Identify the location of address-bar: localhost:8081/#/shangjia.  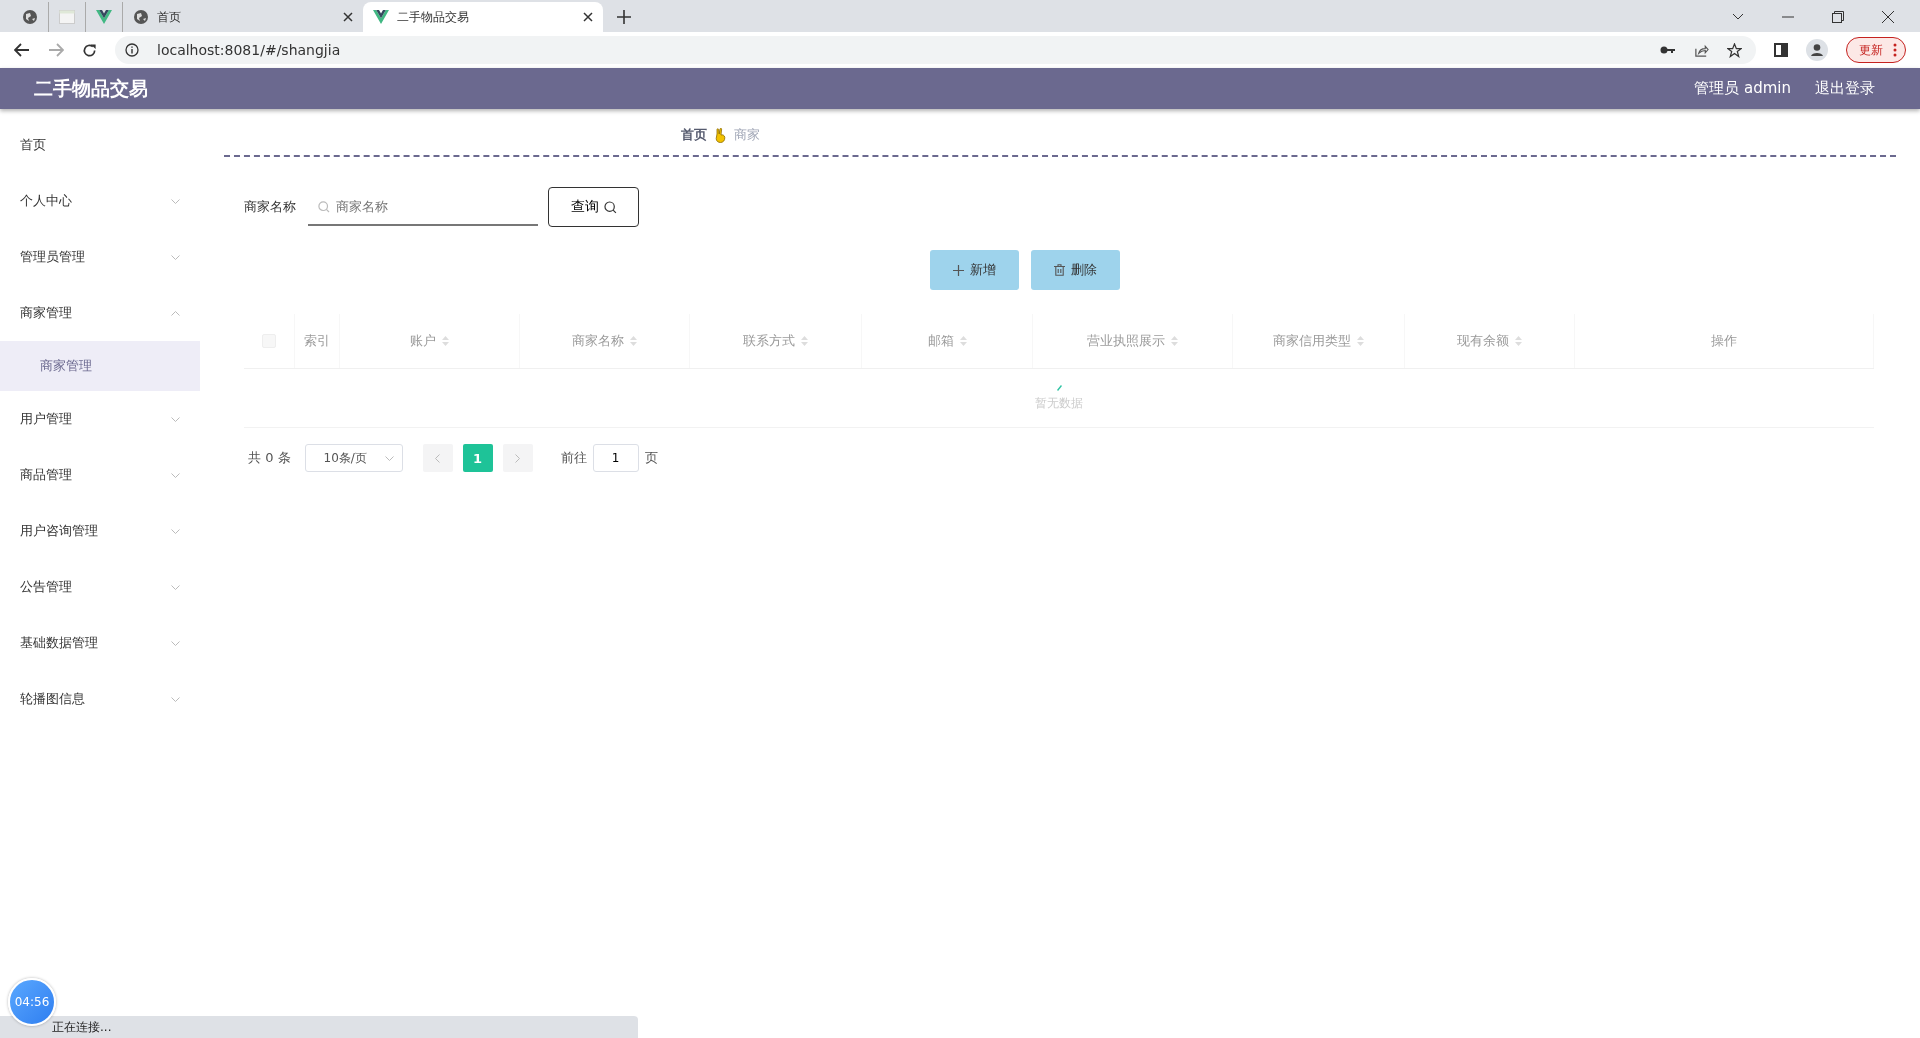
(935, 50).